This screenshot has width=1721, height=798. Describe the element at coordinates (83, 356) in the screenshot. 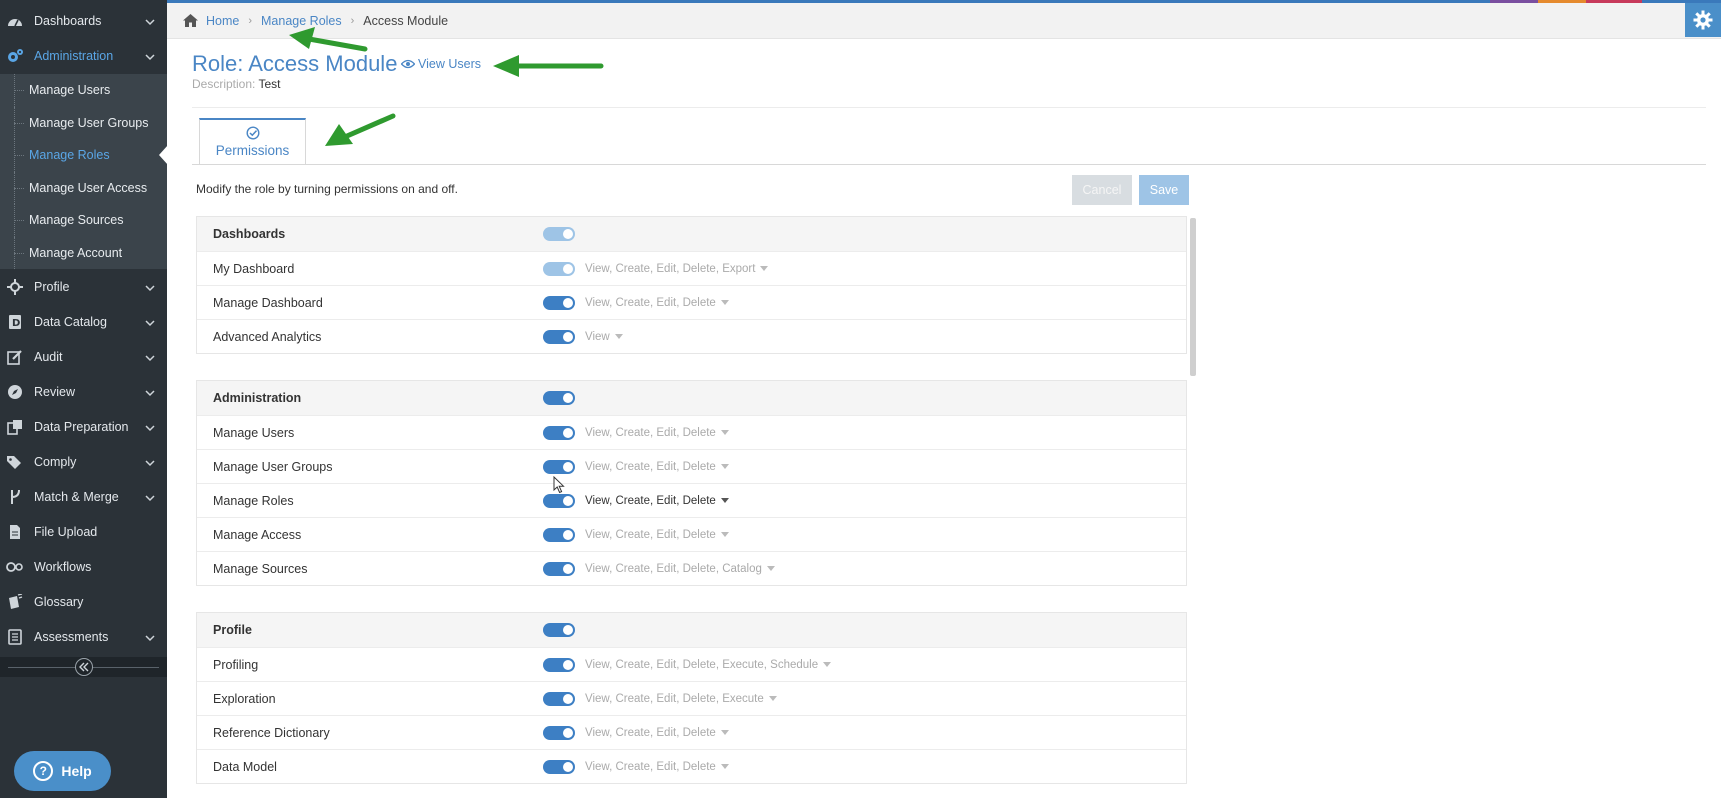

I see `sidebar-item-audit: Audit` at that location.